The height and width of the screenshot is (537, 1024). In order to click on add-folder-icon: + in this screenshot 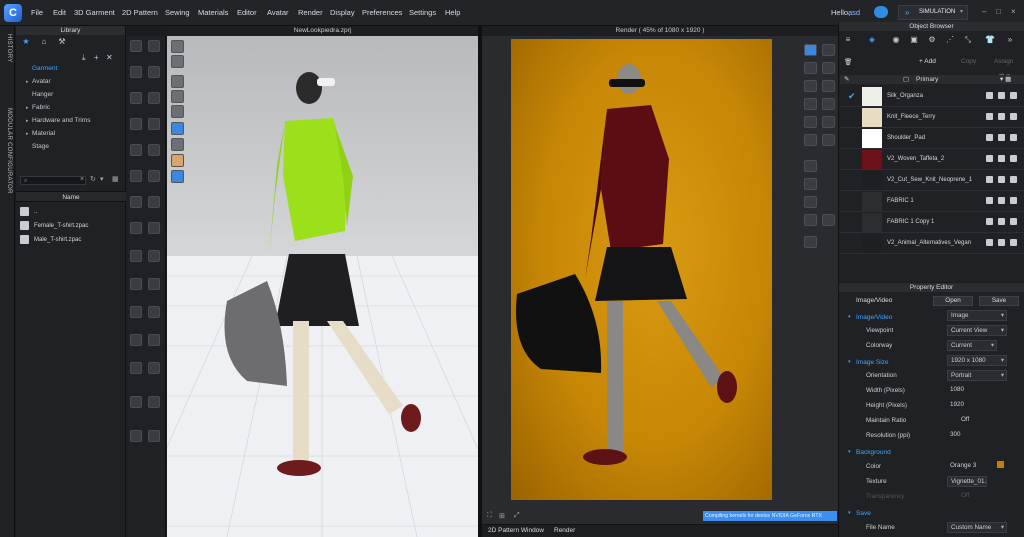, I will do `click(96, 57)`.